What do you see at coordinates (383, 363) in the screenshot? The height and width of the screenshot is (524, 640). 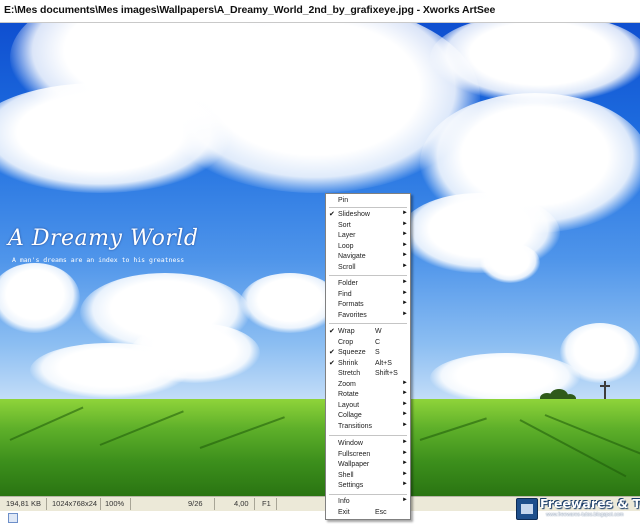 I see `menu-shortcut: Alt+S` at bounding box center [383, 363].